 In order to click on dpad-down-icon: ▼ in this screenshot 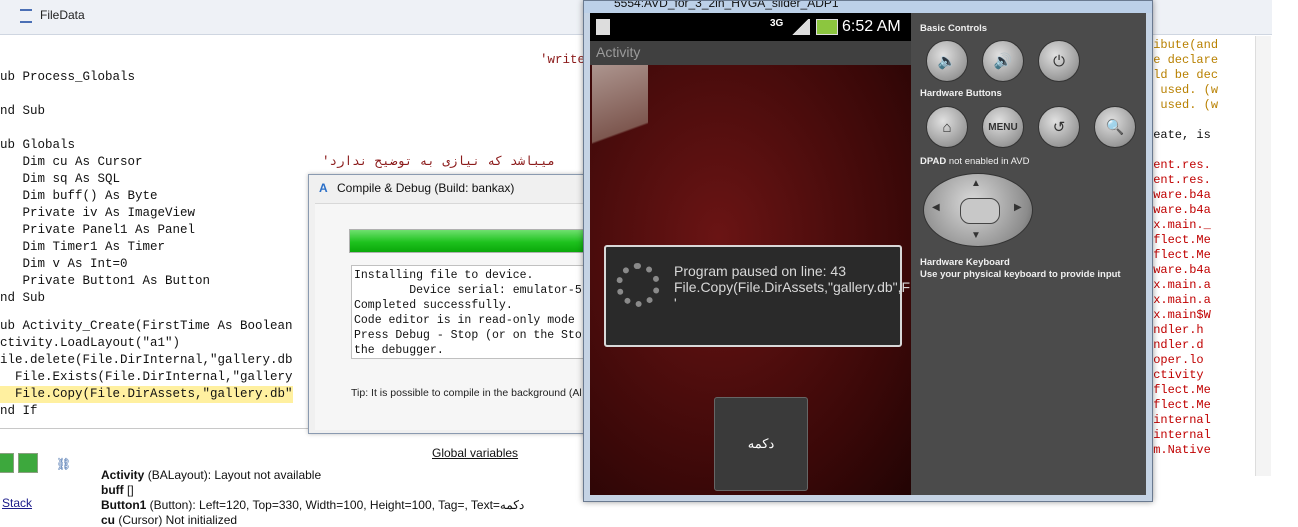, I will do `click(976, 235)`.